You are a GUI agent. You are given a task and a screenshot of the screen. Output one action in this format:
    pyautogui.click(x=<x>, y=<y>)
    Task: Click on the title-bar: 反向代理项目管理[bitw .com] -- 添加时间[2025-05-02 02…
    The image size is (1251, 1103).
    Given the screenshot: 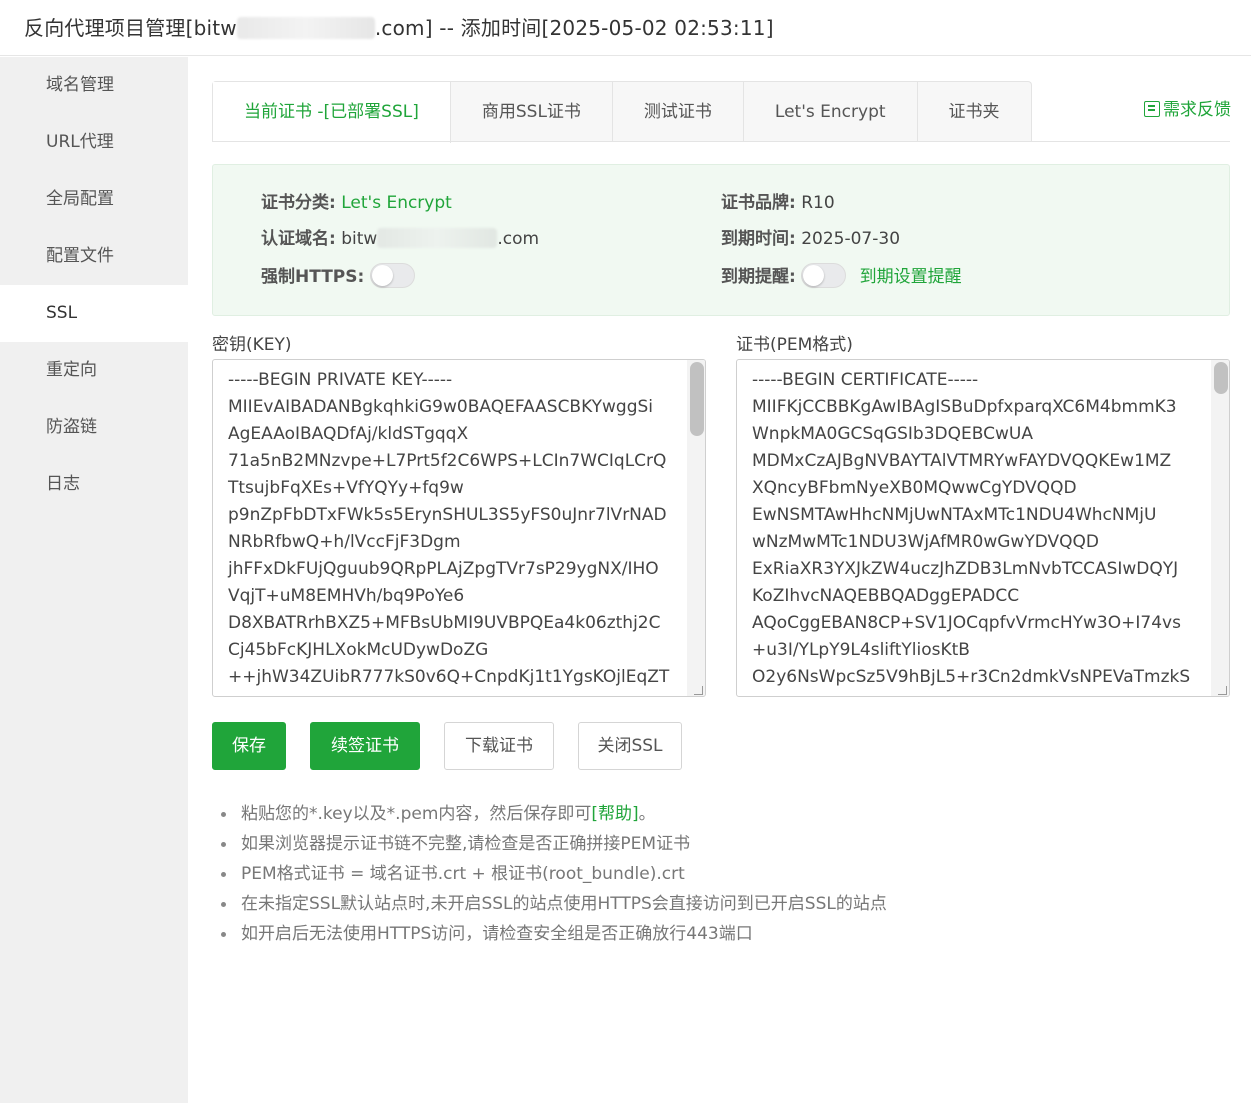 What is the action you would take?
    pyautogui.click(x=625, y=28)
    